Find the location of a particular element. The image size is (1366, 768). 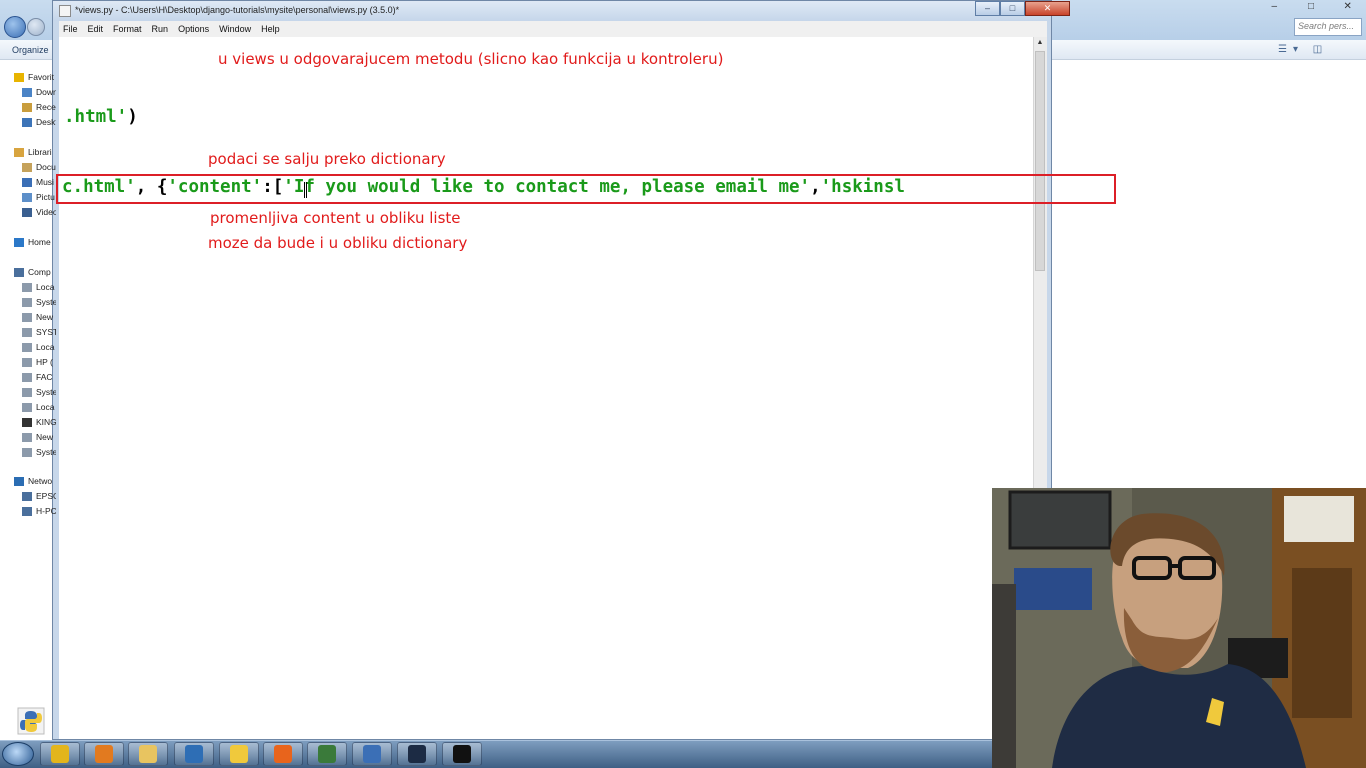

menu-window: Window is located at coordinates (235, 29).